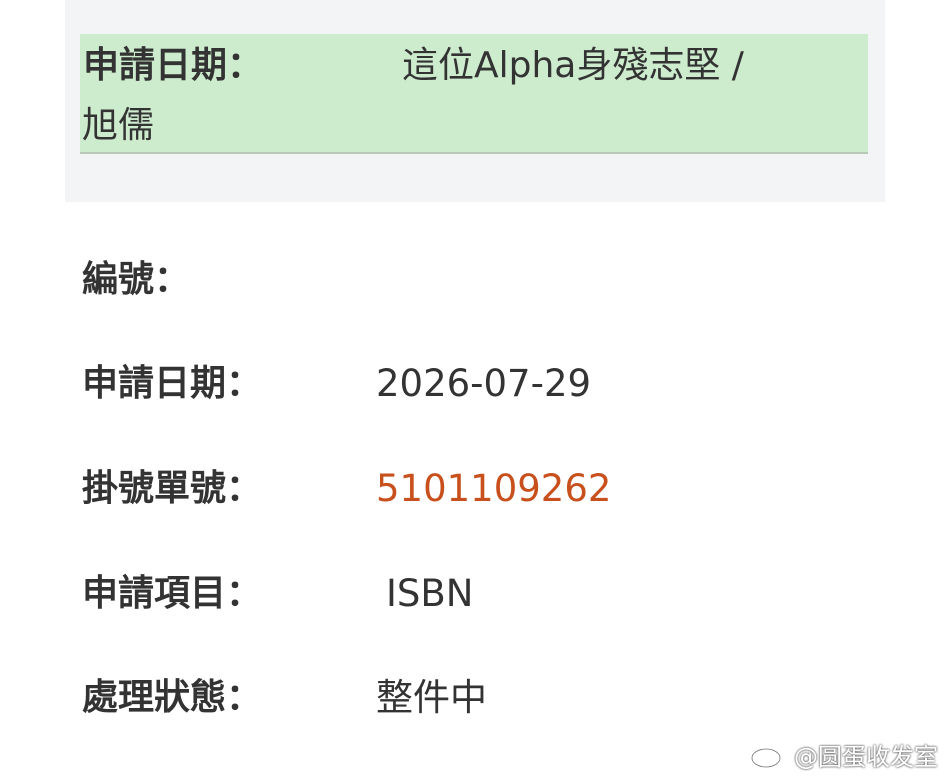 Image resolution: width=948 pixels, height=780 pixels. I want to click on field-value-tracking-number: 5101109262, so click(493, 489).